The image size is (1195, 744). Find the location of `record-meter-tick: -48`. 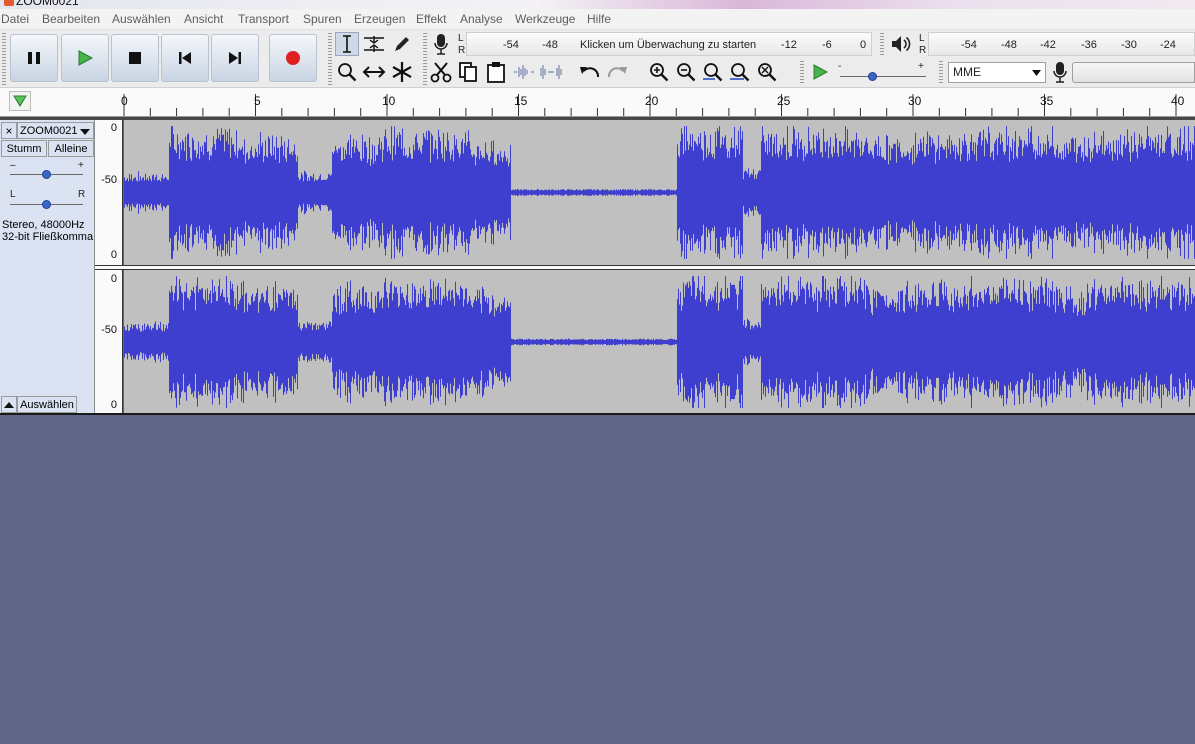

record-meter-tick: -48 is located at coordinates (550, 45).